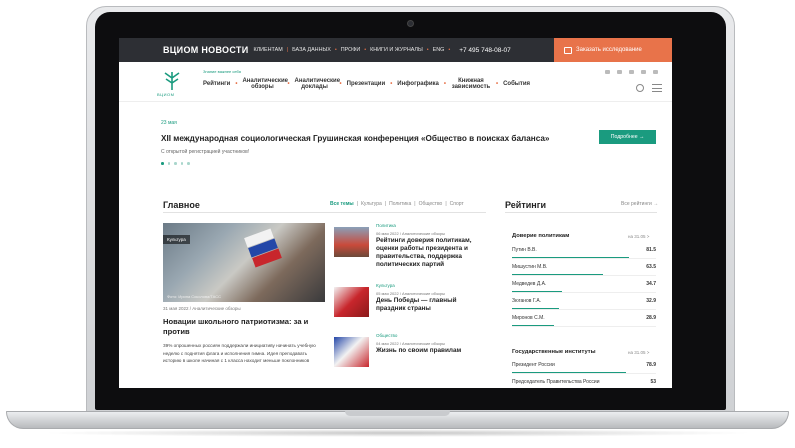  I want to click on youtube-icon, so click(631, 72).